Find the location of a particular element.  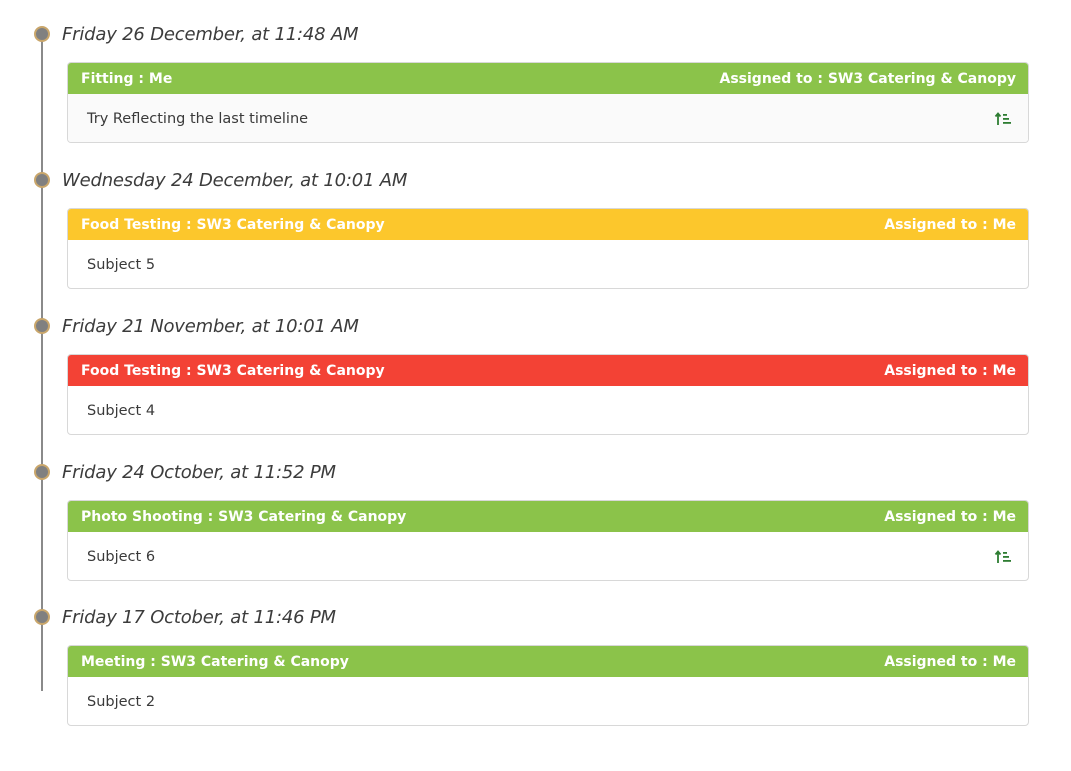

event-title: Photo Shooting : SW3 Catering & Canopy is located at coordinates (244, 516).